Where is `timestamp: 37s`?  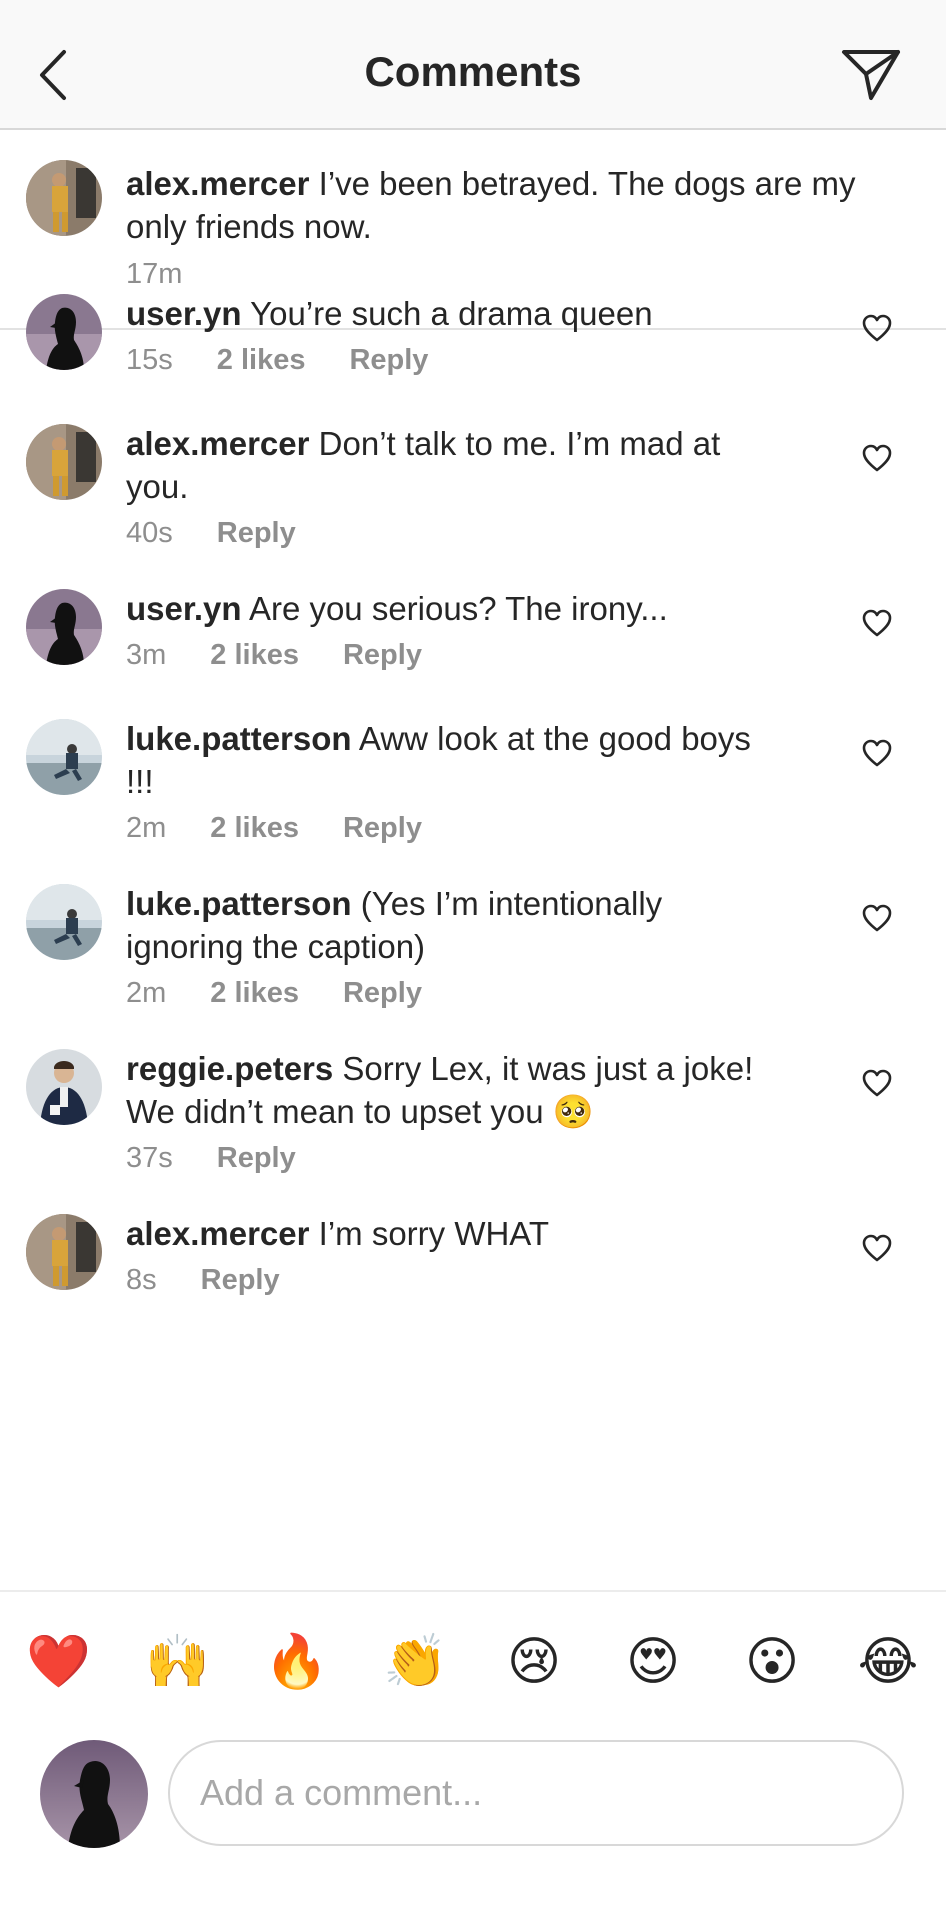
timestamp: 37s is located at coordinates (149, 1158).